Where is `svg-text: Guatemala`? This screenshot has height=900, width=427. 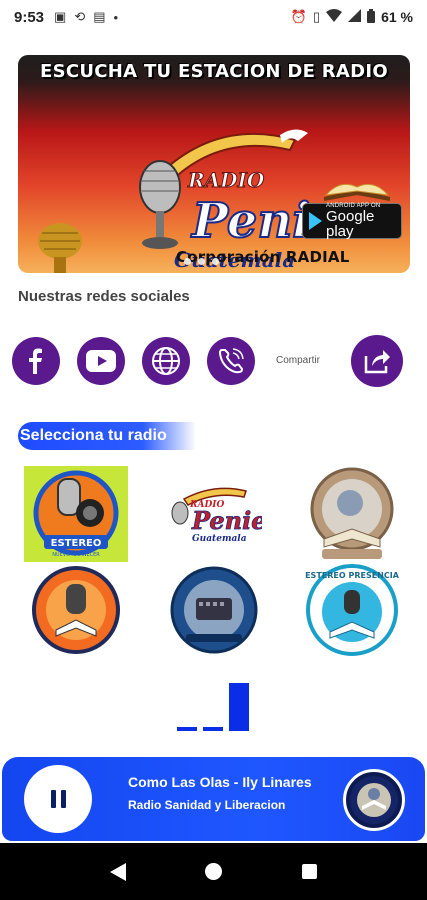 svg-text: Guatemala is located at coordinates (219, 539).